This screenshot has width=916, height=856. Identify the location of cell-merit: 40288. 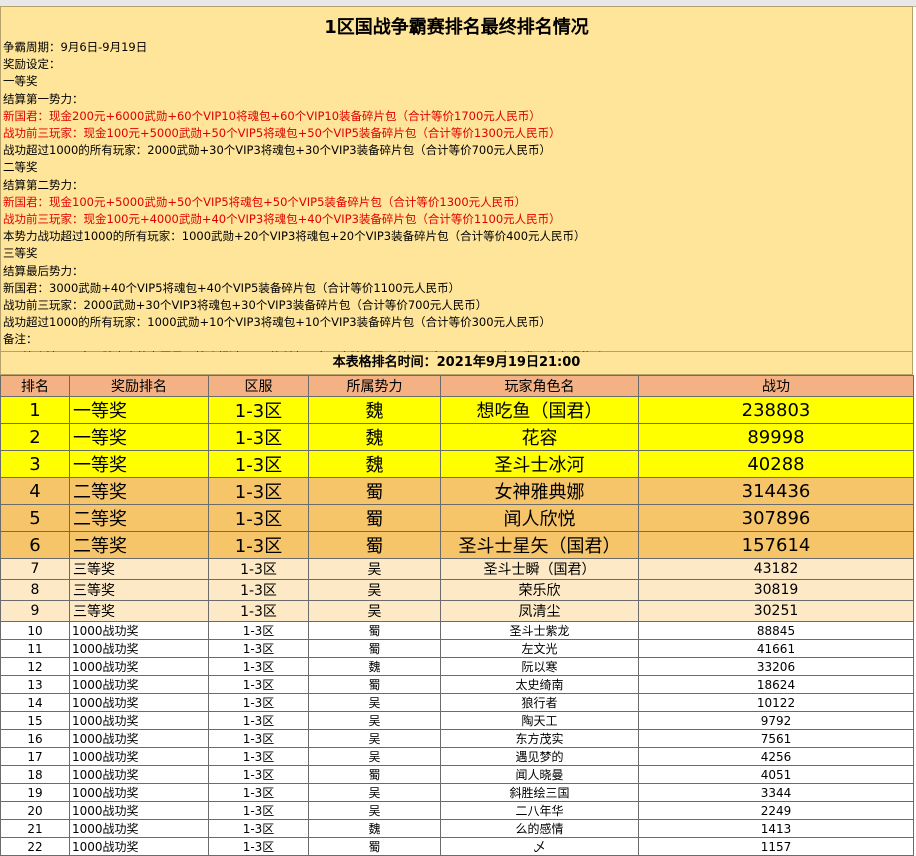
(776, 464).